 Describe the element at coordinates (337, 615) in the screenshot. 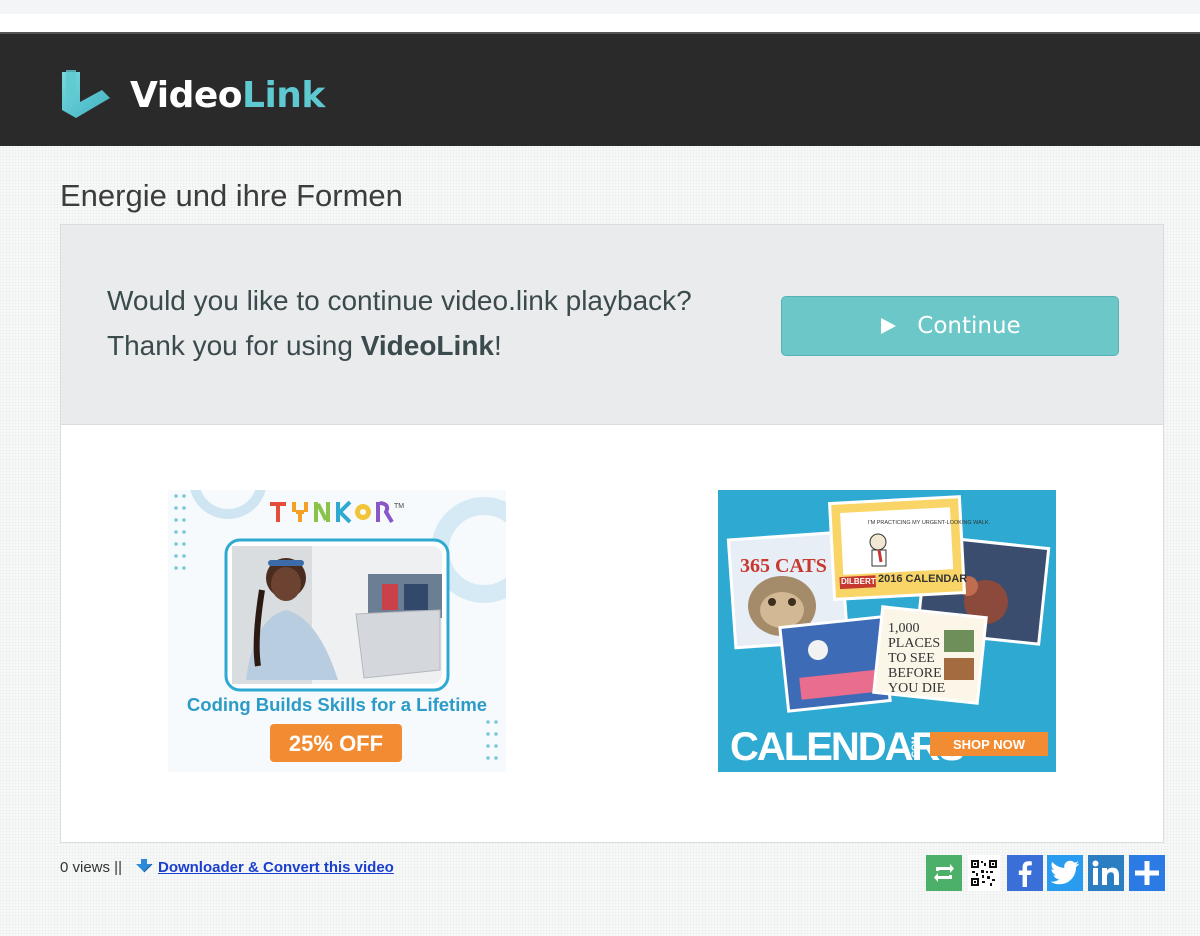

I see `photo-frame` at that location.